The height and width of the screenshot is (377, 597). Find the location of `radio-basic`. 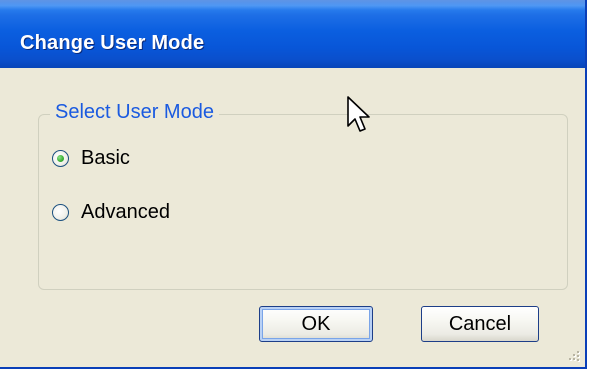

radio-basic is located at coordinates (60, 158).